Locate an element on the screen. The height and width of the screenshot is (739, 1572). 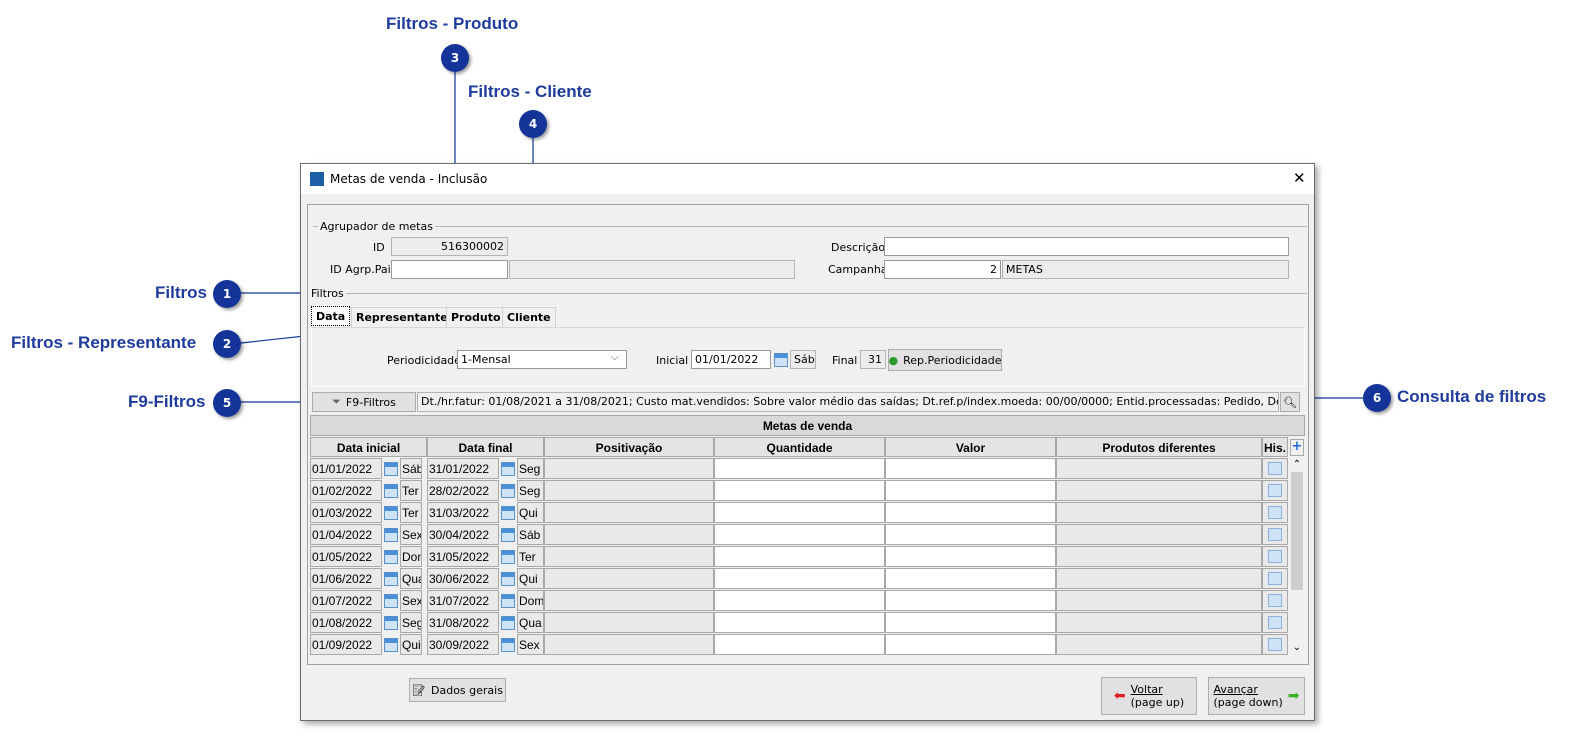
column-header: Data inicial is located at coordinates (368, 447).